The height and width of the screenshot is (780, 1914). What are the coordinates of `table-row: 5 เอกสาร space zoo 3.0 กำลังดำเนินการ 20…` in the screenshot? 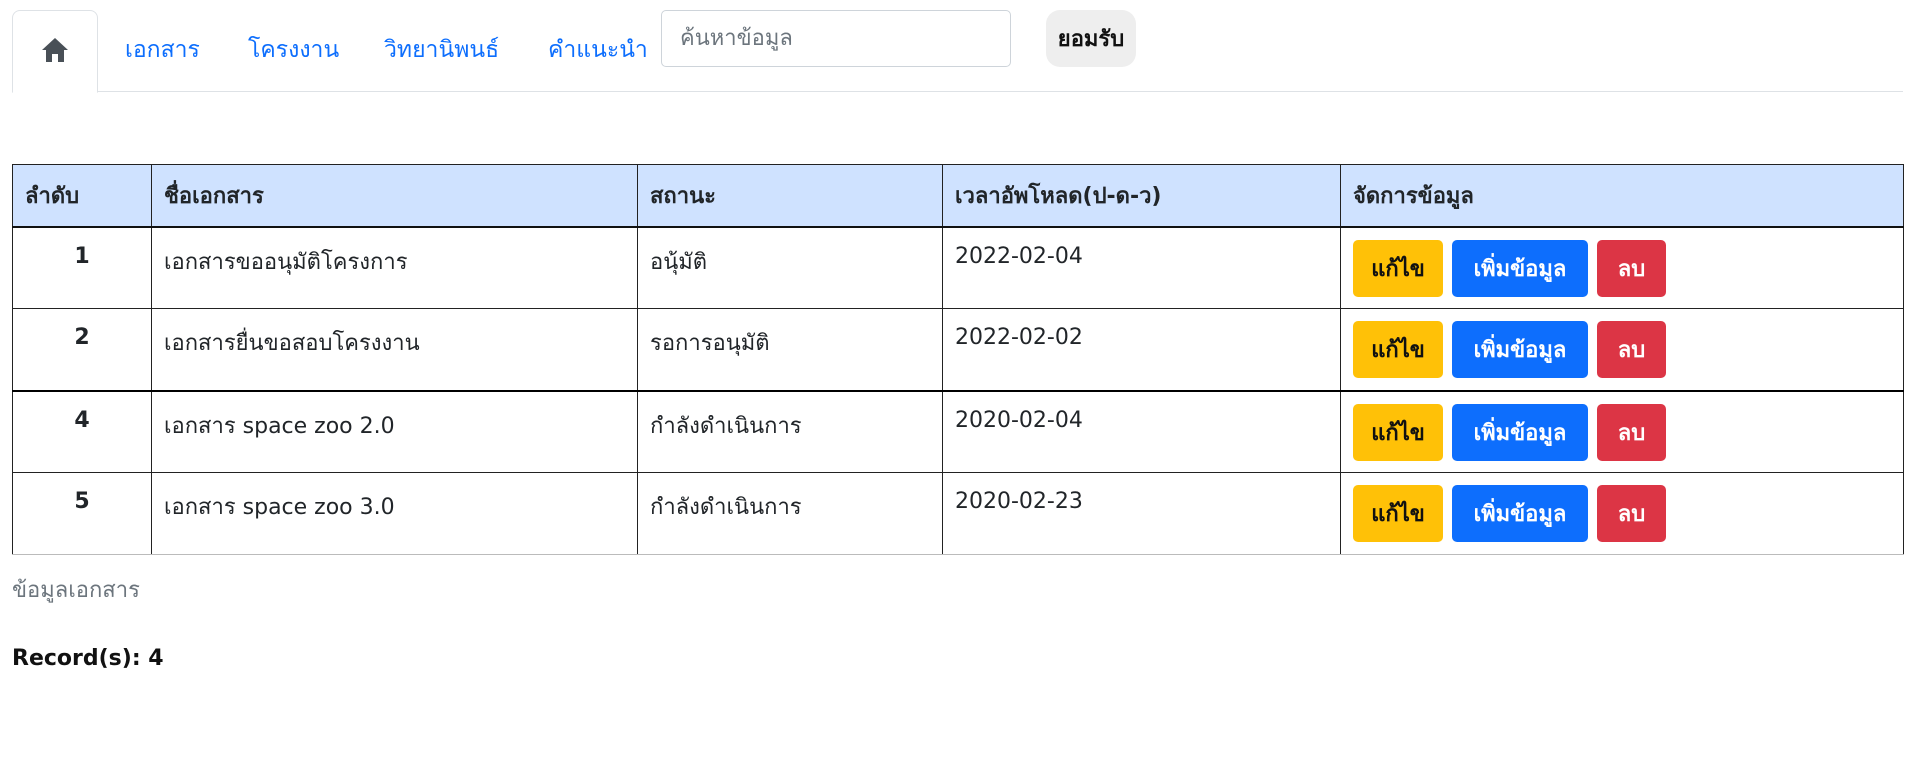 It's located at (958, 513).